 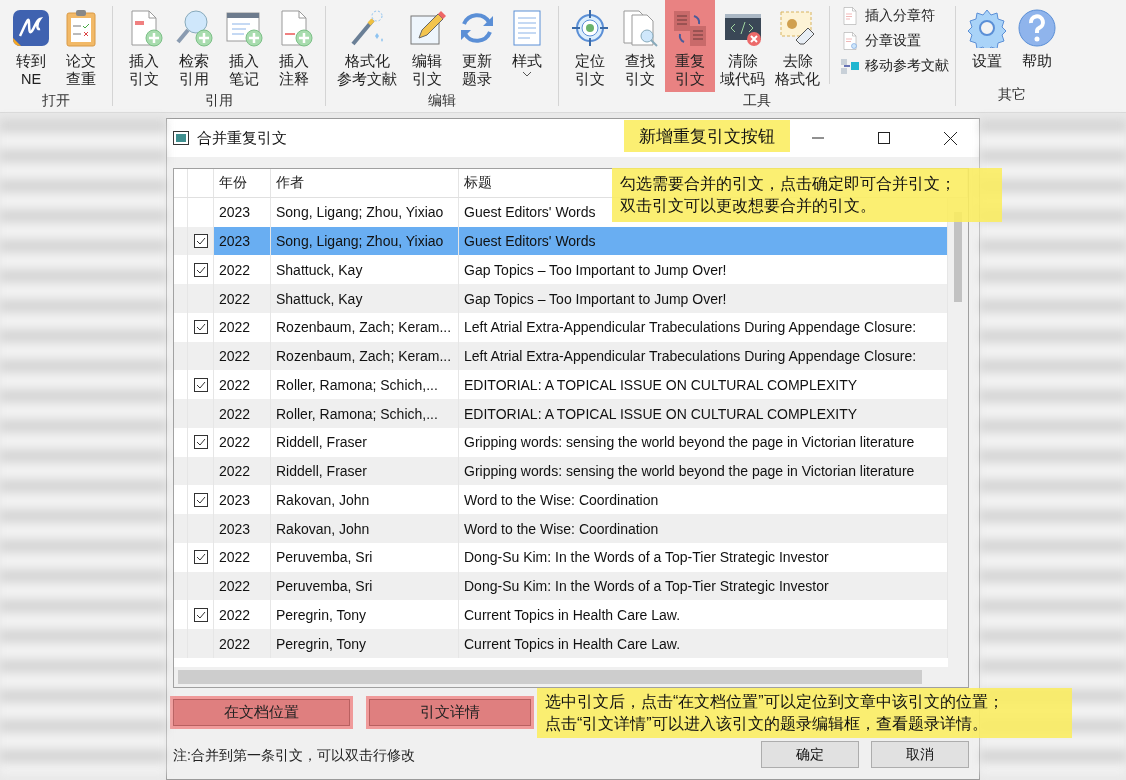 What do you see at coordinates (810, 754) in the screenshot?
I see `dialog-button: 确定` at bounding box center [810, 754].